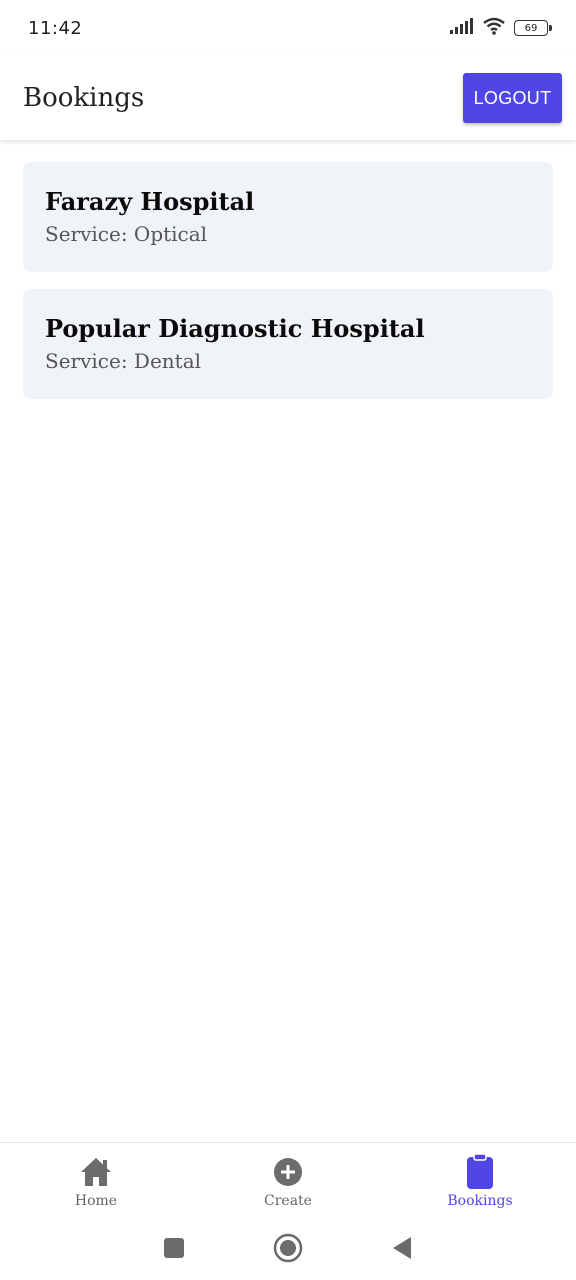 The width and height of the screenshot is (576, 1280). Describe the element at coordinates (402, 1250) in the screenshot. I see `back-icon` at that location.